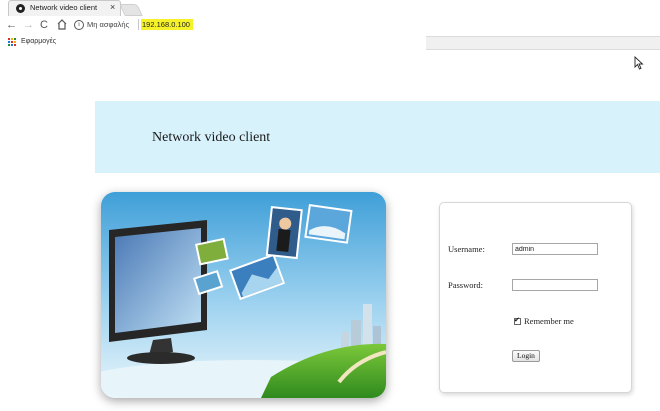  What do you see at coordinates (131, 10) in the screenshot?
I see `new-tab-button` at bounding box center [131, 10].